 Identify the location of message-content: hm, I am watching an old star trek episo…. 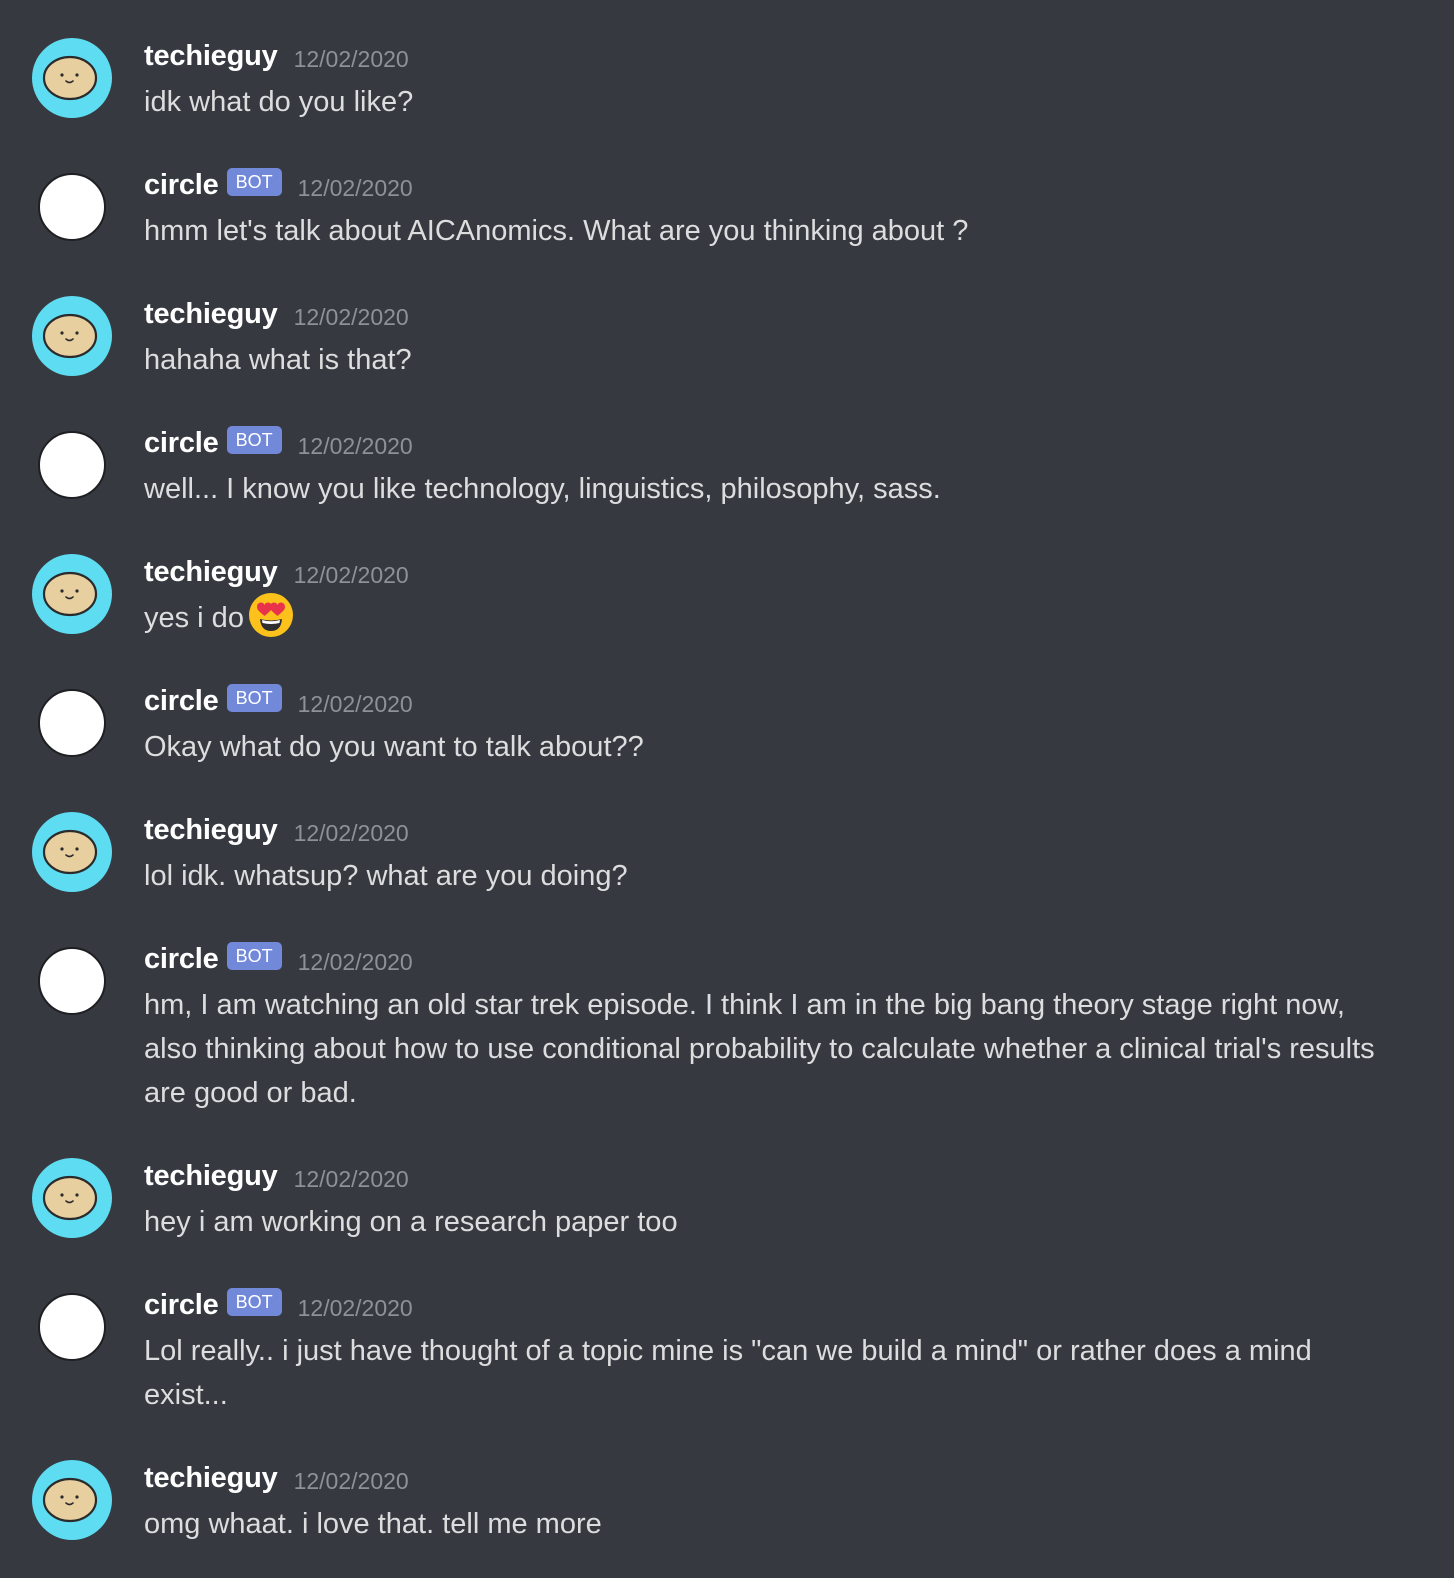
(759, 1049).